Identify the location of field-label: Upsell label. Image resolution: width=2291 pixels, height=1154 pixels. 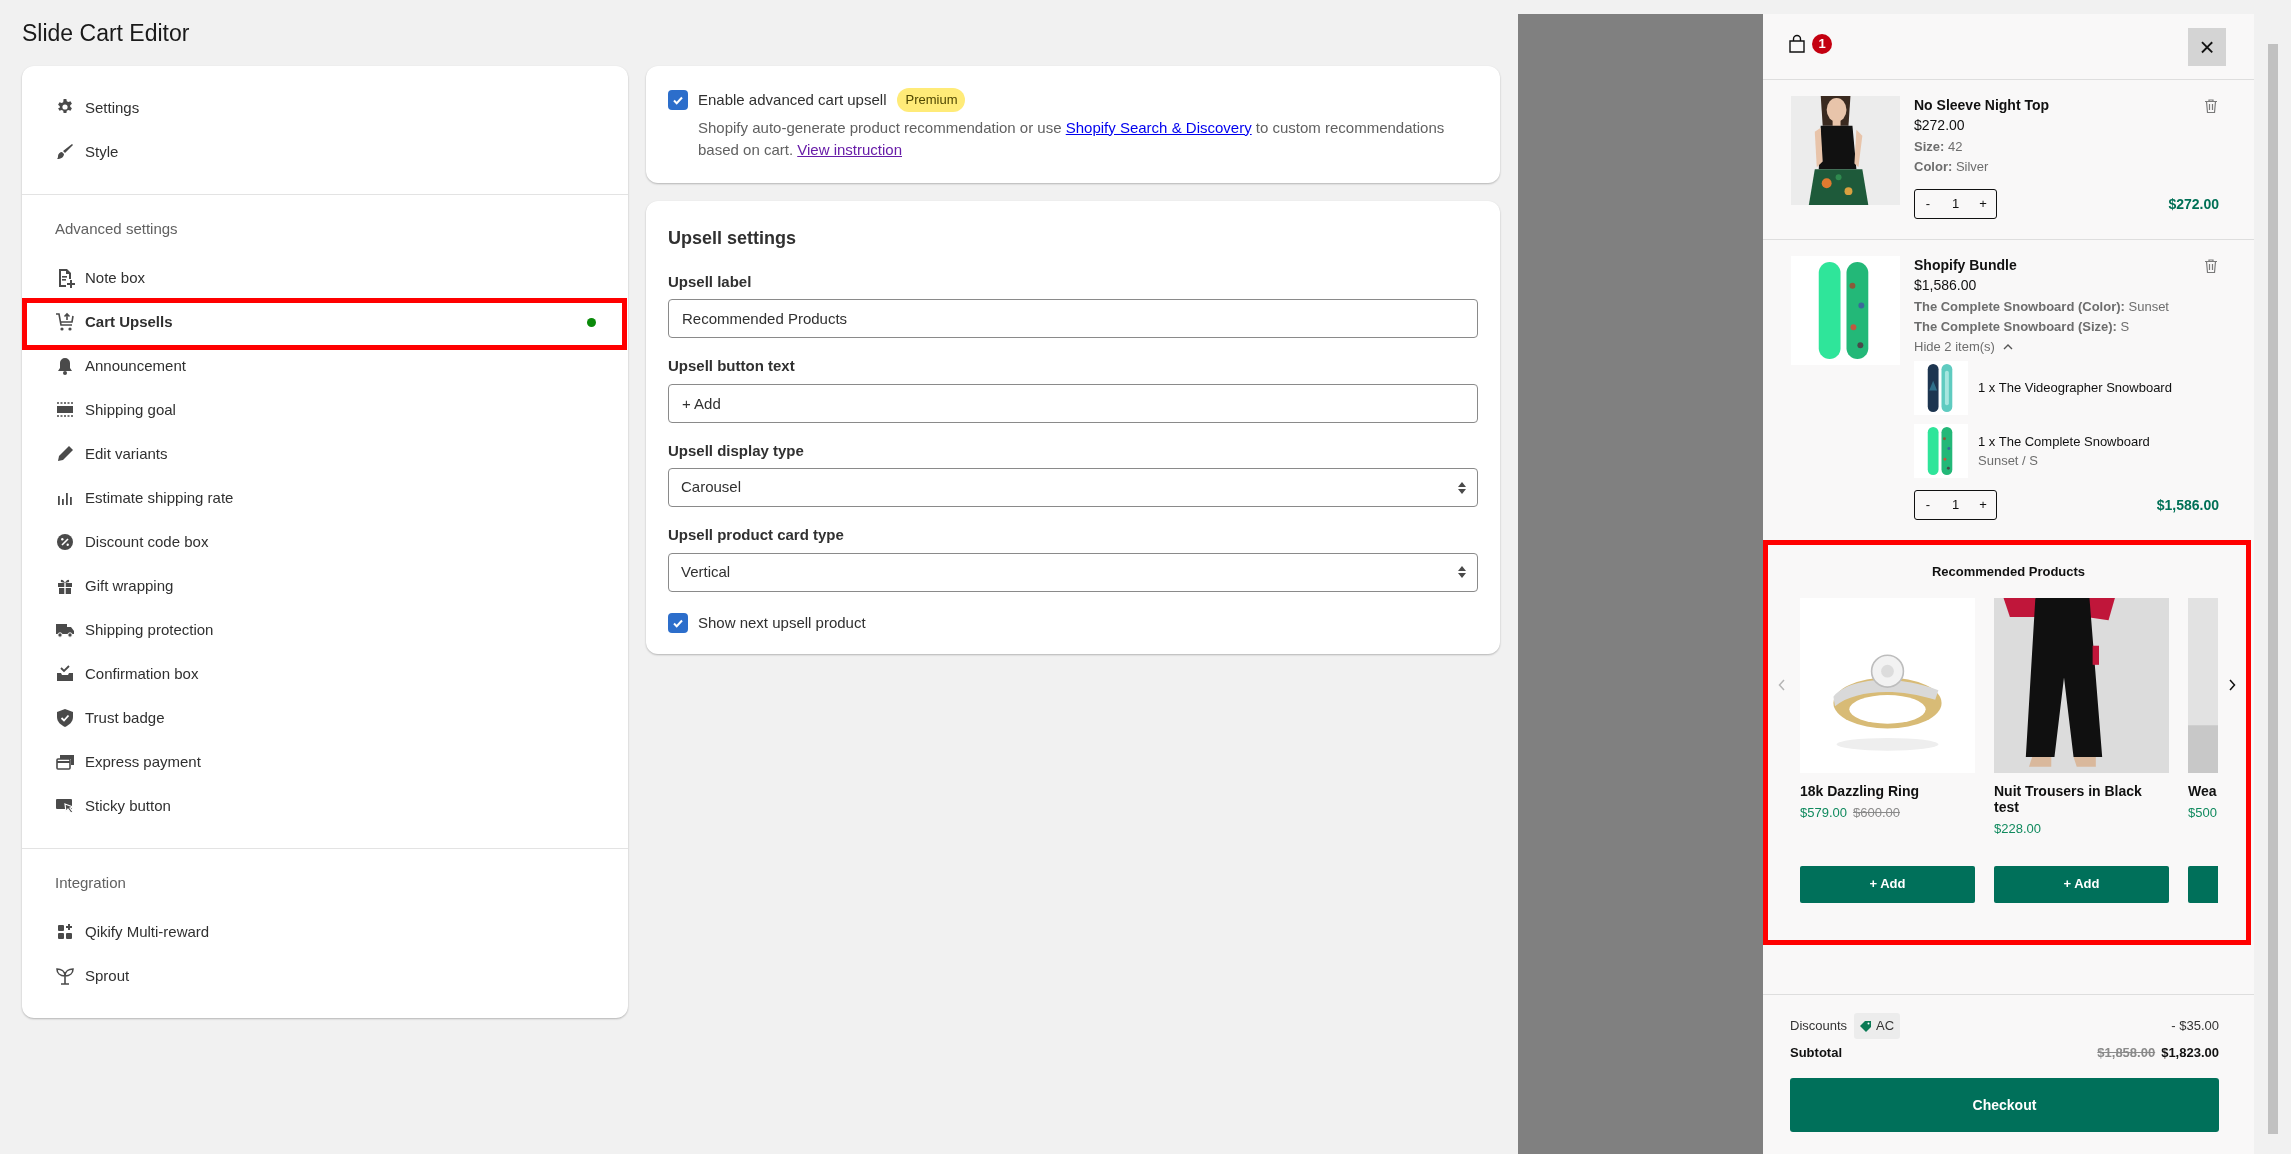
(710, 281).